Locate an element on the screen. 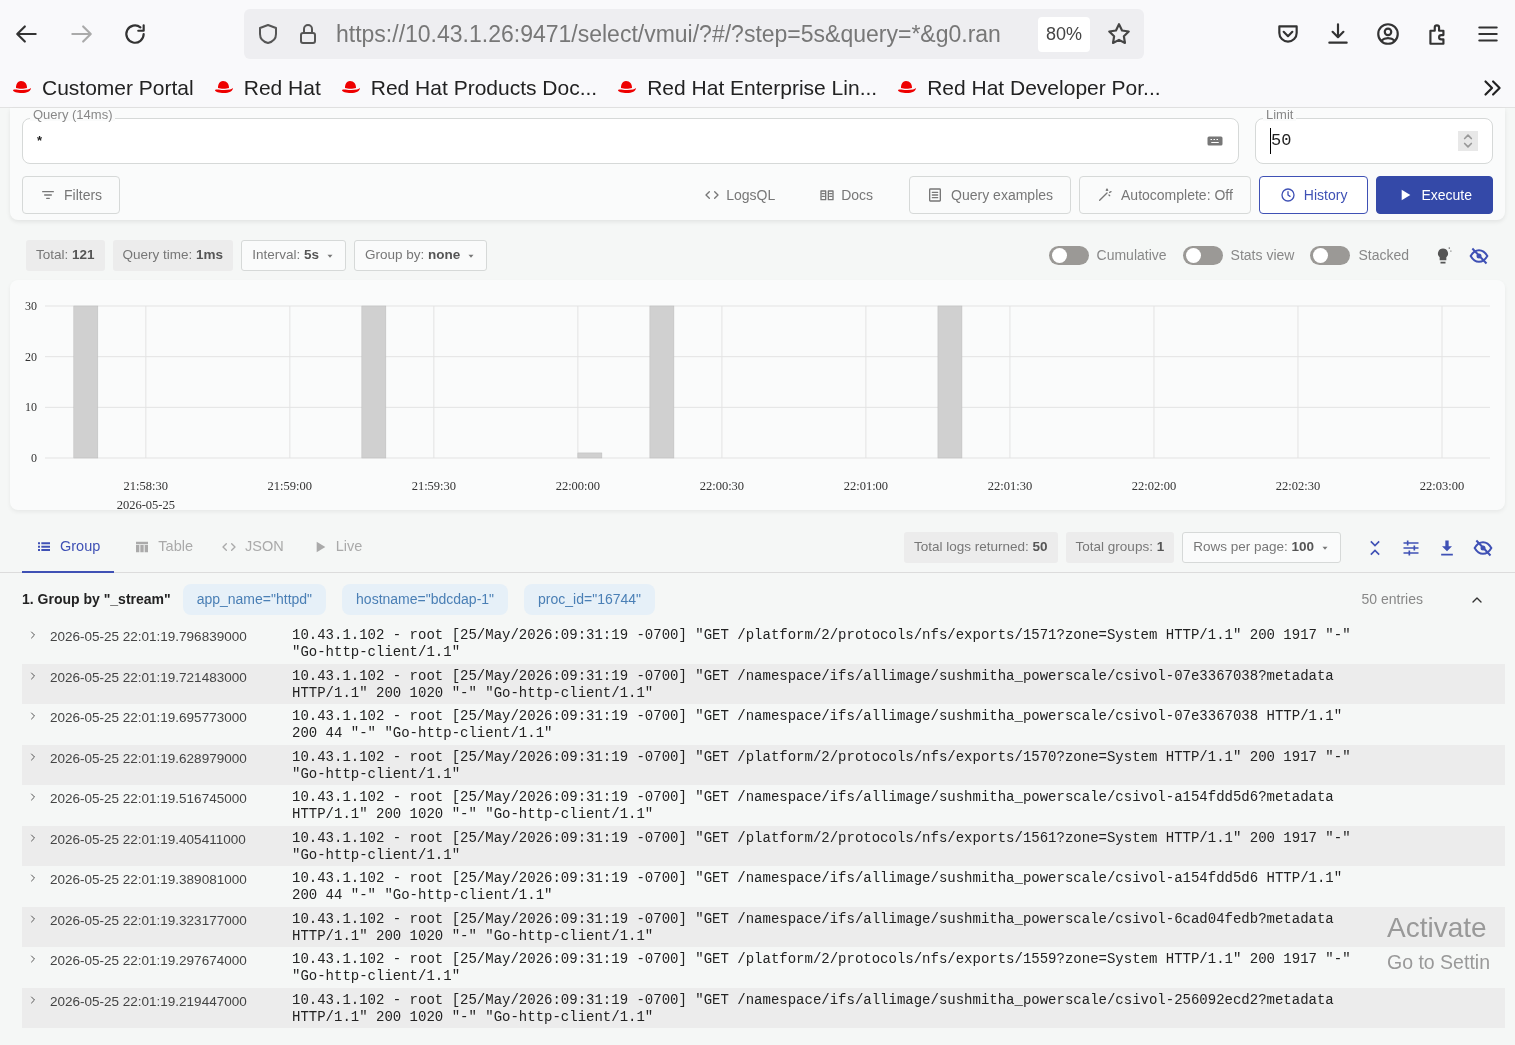 Image resolution: width=1515 pixels, height=1045 pixels. log-time: 2026-05-25 22:01:19.389081000 is located at coordinates (149, 880).